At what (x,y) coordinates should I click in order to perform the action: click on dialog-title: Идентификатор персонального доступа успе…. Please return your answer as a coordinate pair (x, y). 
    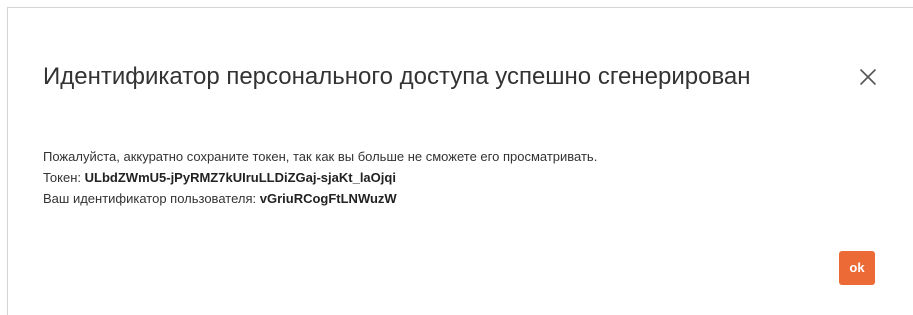
    Looking at the image, I should click on (397, 76).